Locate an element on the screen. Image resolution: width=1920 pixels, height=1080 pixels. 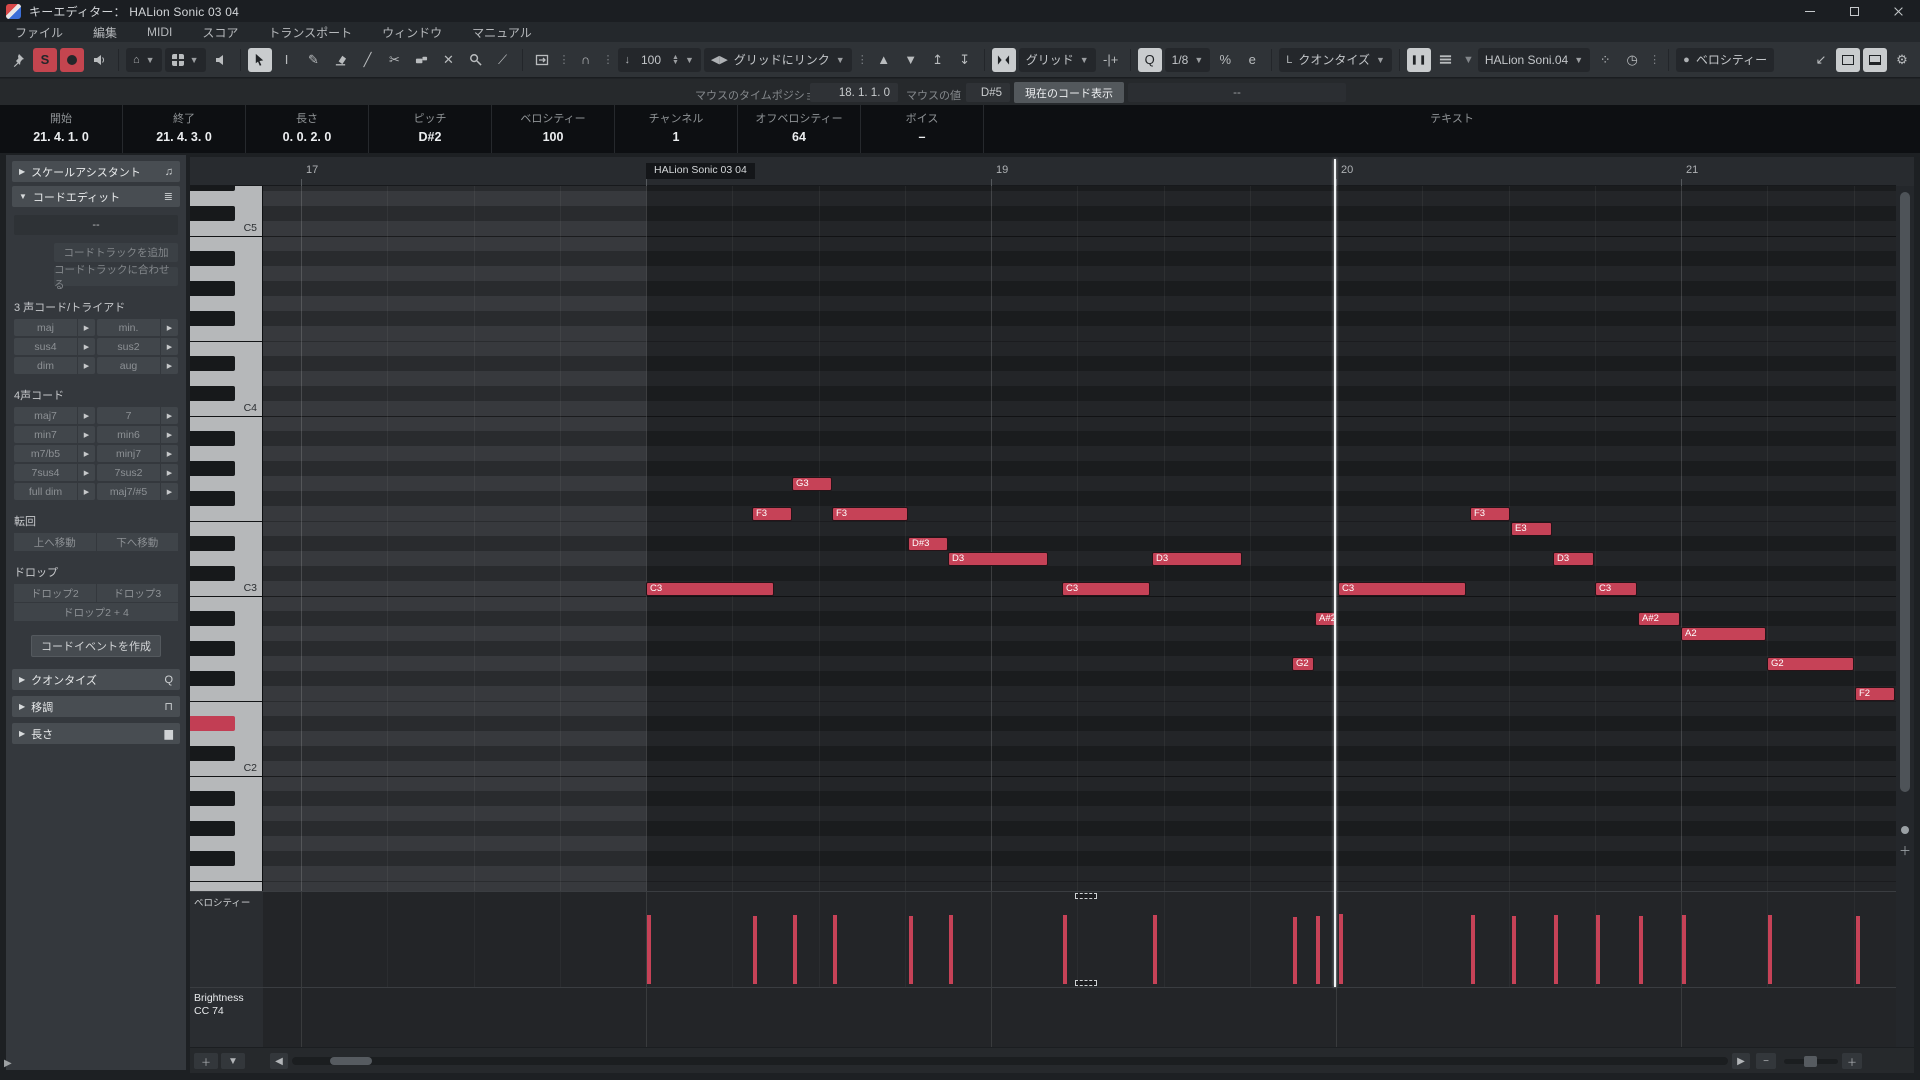
nudge-down-icon: ▼ is located at coordinates (911, 60).